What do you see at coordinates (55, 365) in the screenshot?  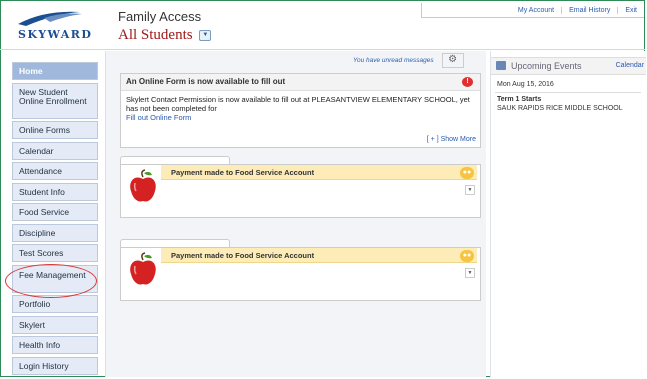 I see `sidebar-item-login-history: Login History` at bounding box center [55, 365].